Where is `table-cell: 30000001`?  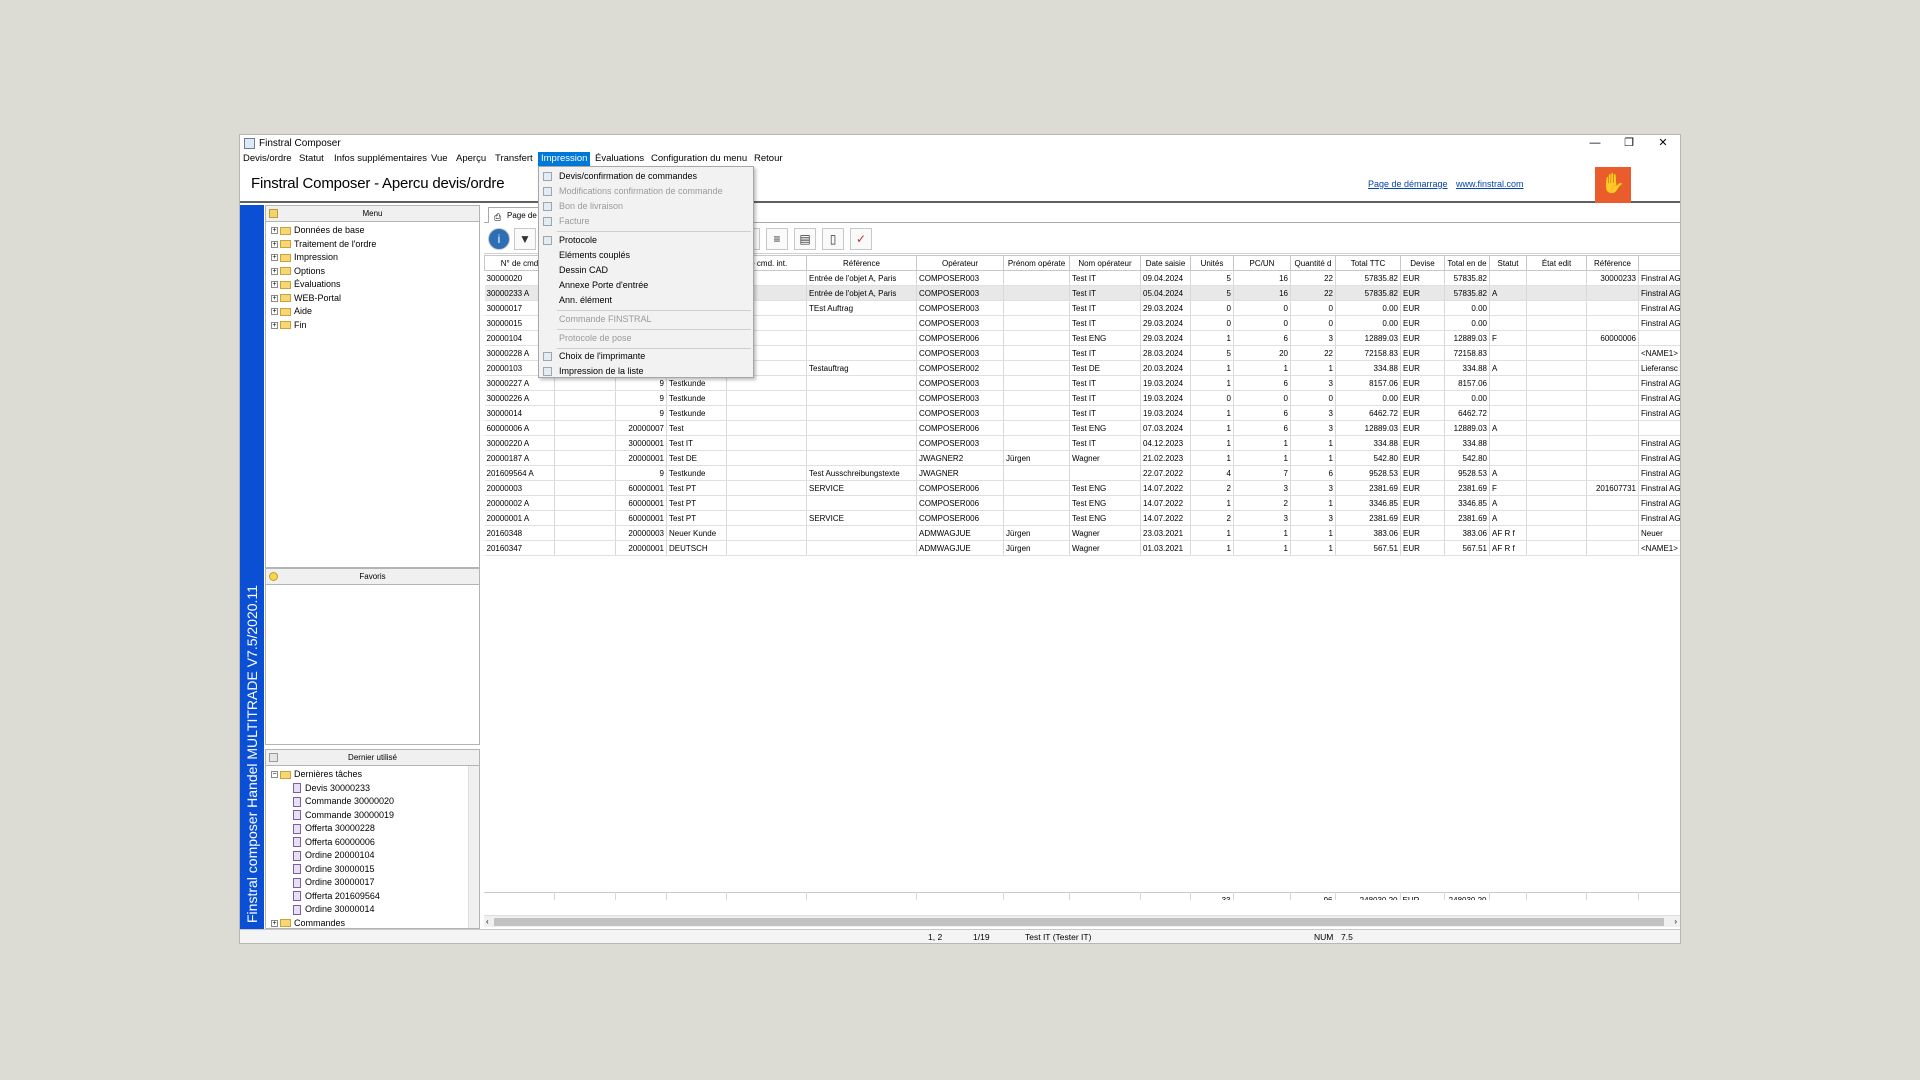
table-cell: 30000001 is located at coordinates (641, 443).